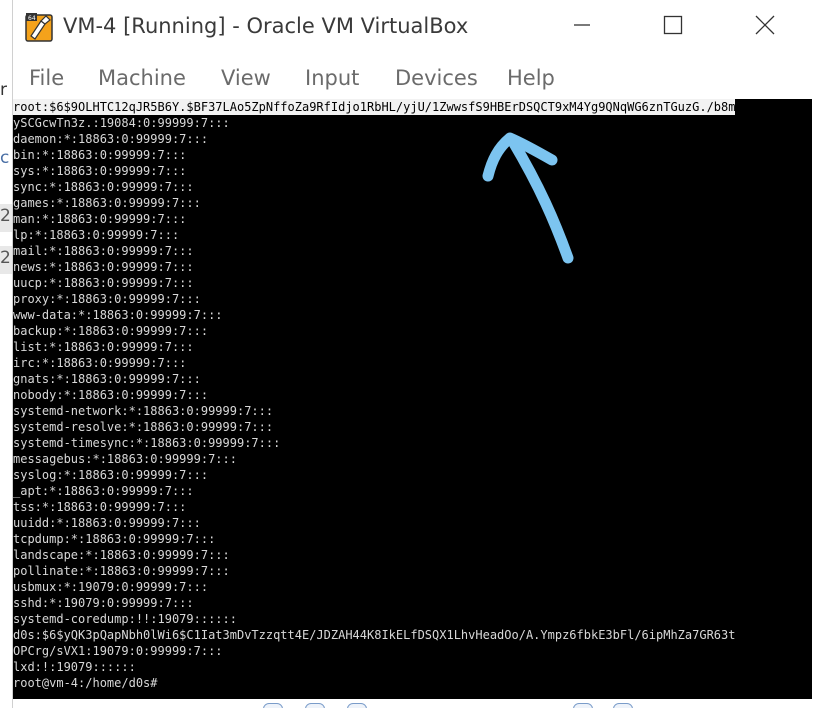 The width and height of the screenshot is (819, 708). I want to click on close-button, so click(765, 27).